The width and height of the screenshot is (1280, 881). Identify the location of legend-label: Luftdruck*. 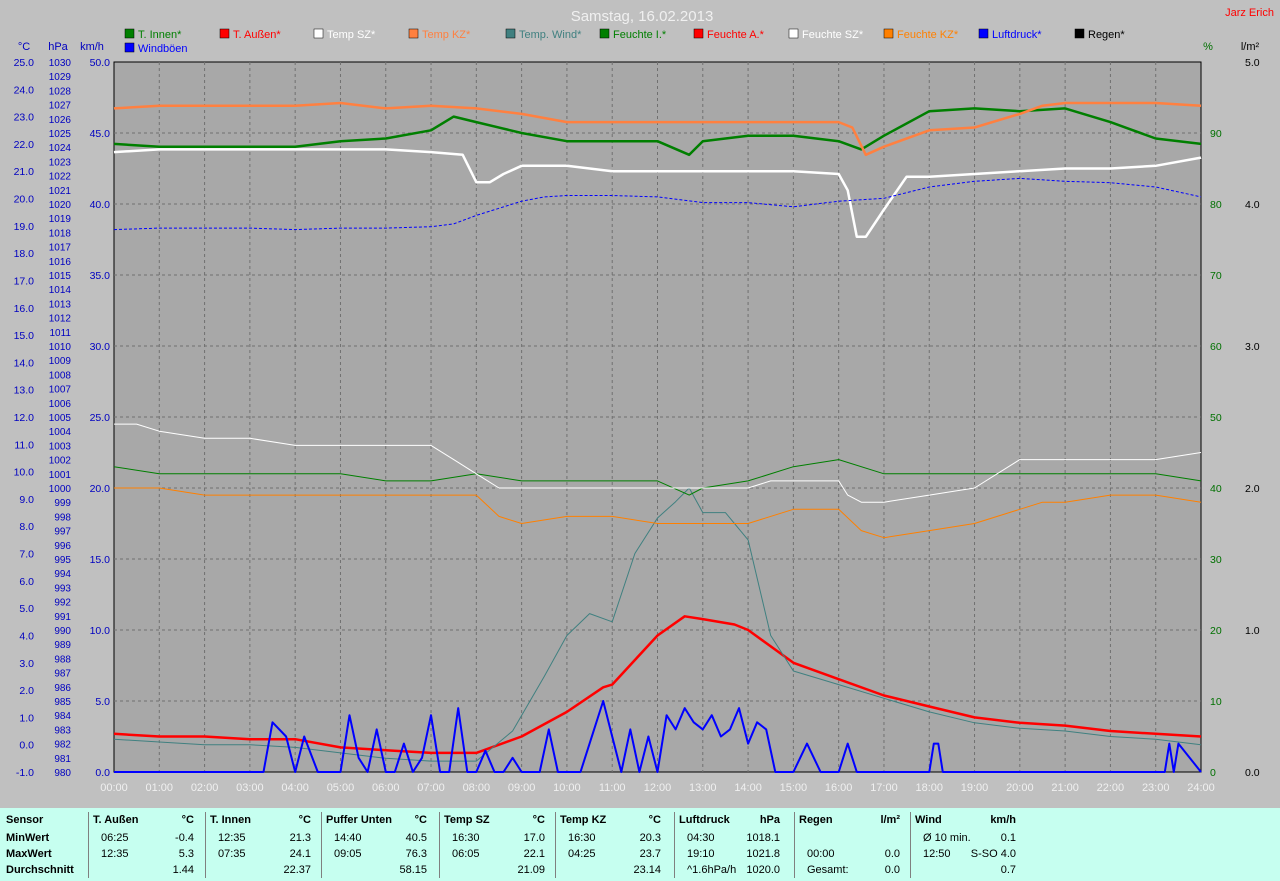
(1017, 35).